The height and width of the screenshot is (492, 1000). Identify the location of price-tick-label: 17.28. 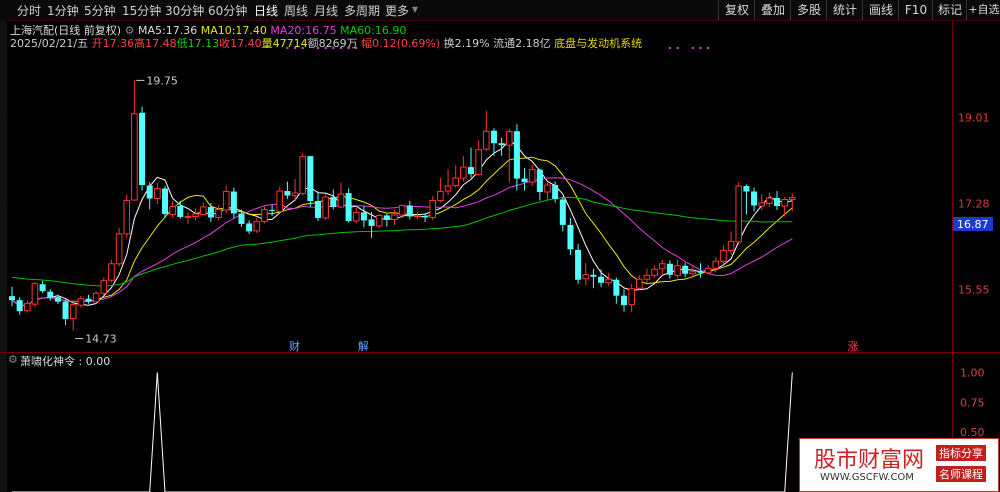
(974, 203).